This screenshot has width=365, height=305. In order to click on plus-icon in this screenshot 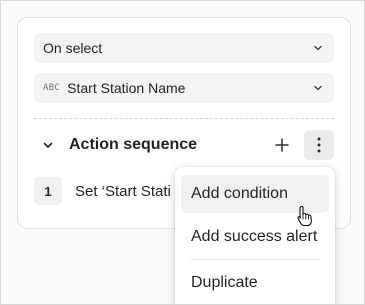, I will do `click(282, 145)`.